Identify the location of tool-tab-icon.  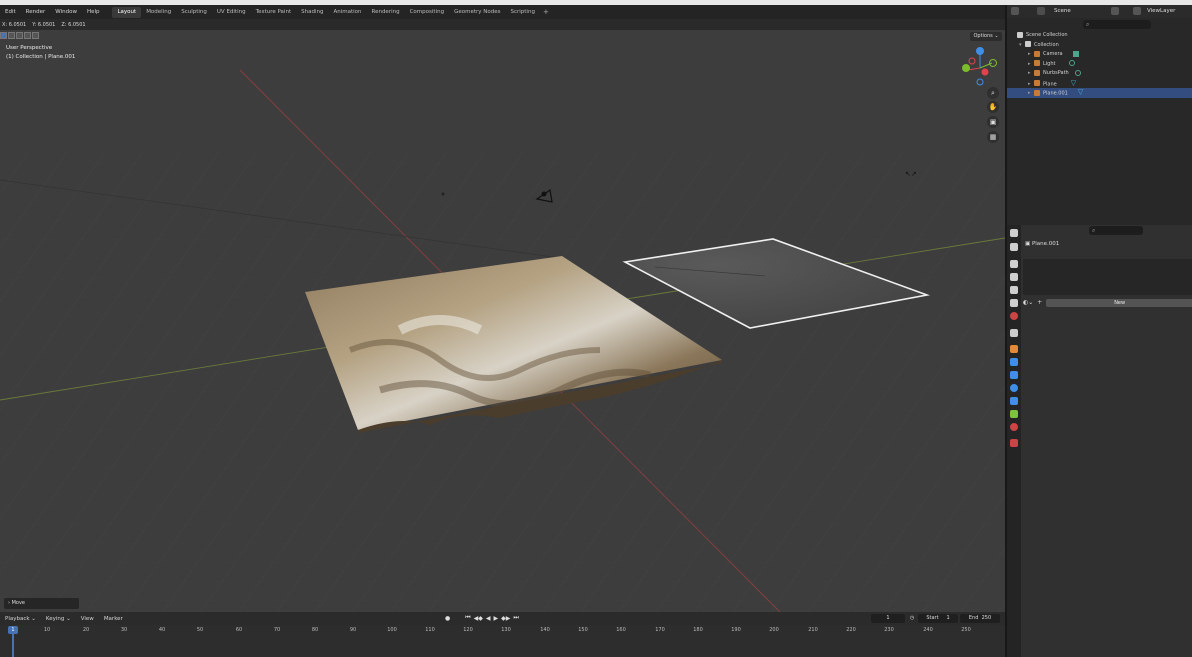
(1014, 247).